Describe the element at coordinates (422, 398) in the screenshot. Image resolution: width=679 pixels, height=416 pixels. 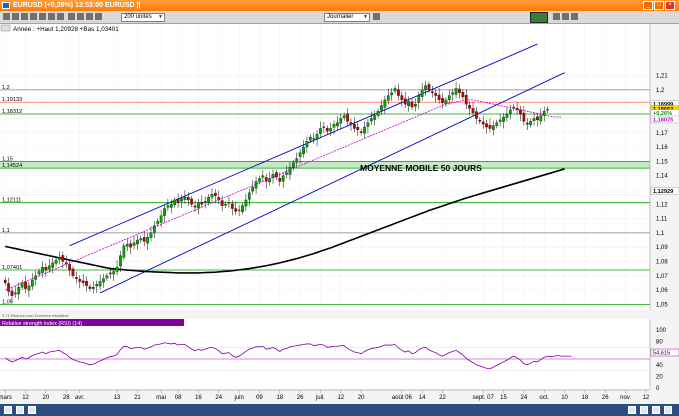
I see `time-tick-label: 14` at that location.